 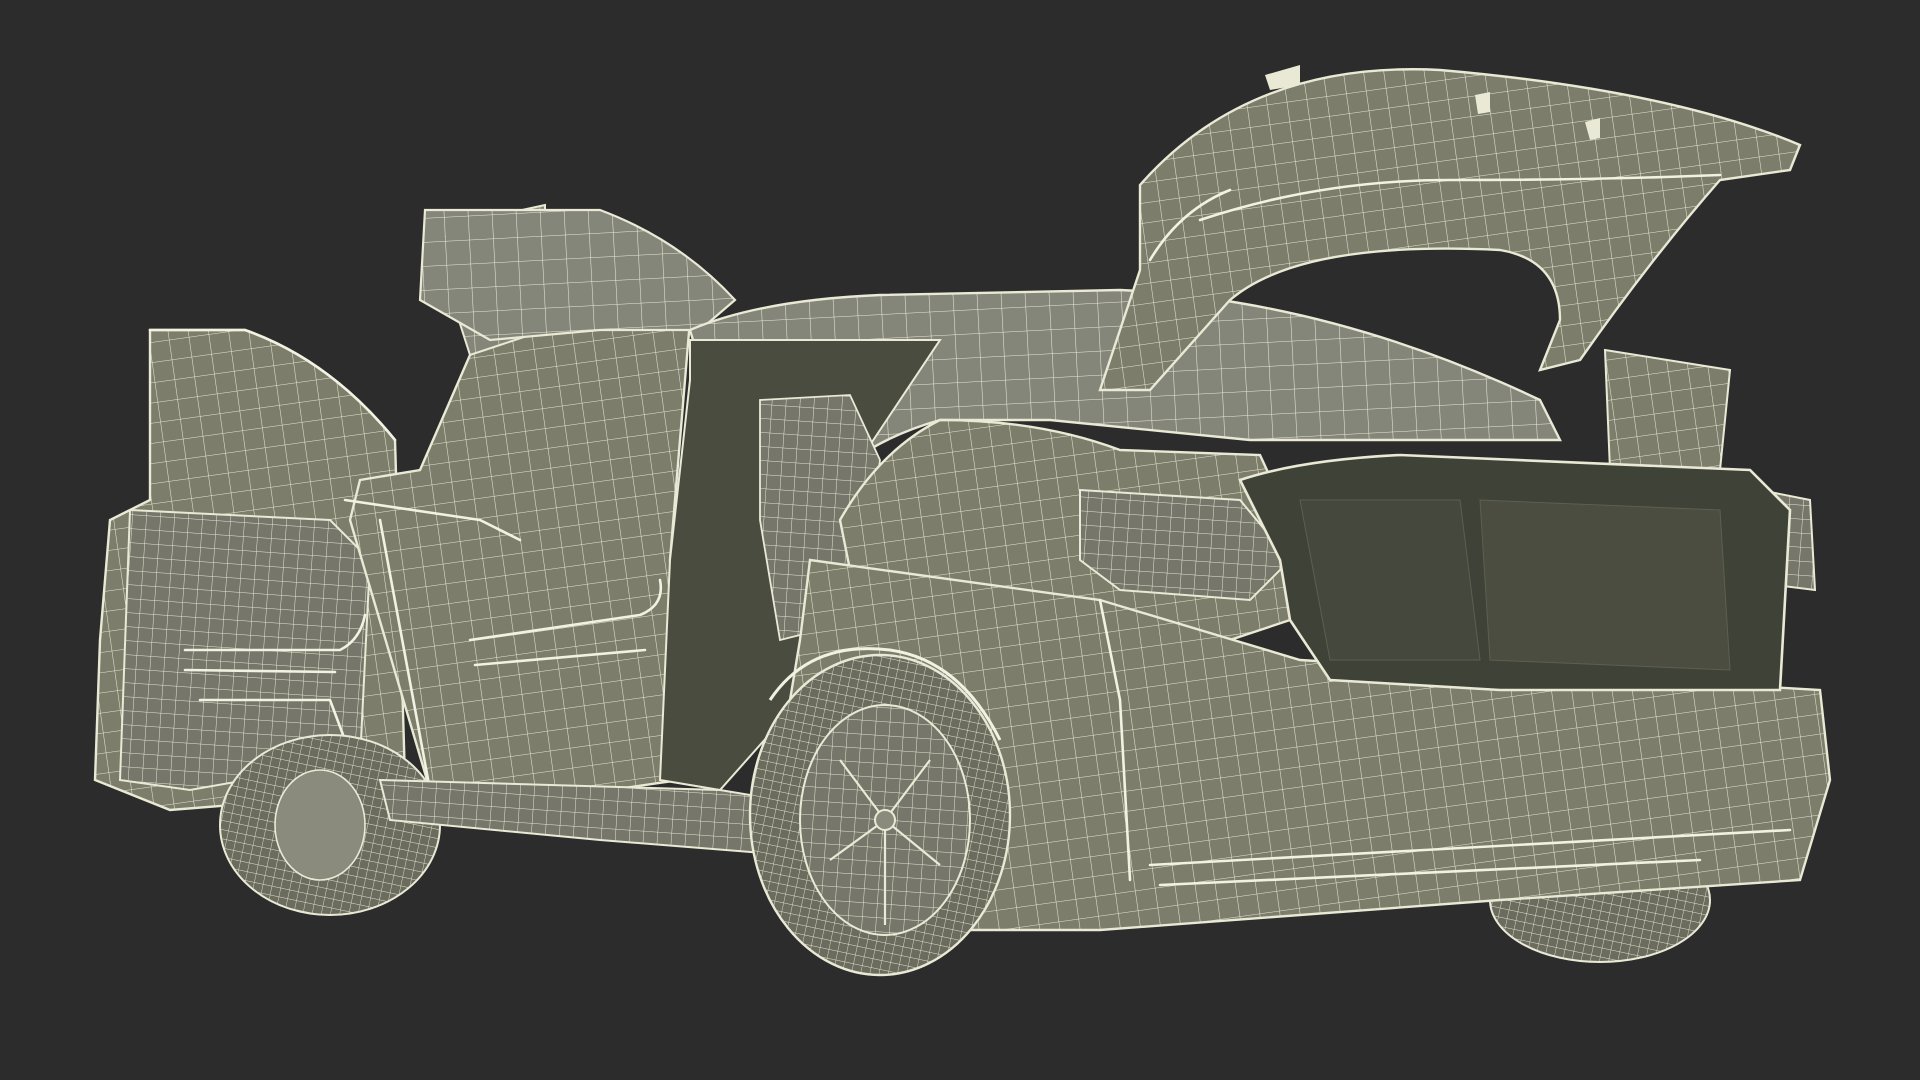 I want to click on front-wheel-left, so click(x=330, y=825).